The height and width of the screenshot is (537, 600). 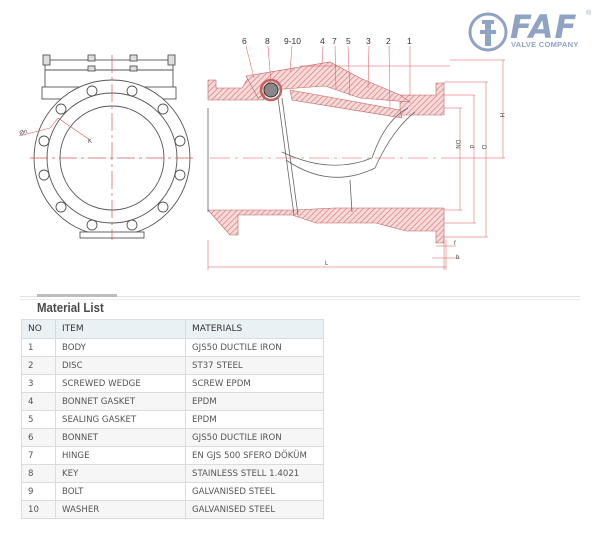 I want to click on table-row: 5 SEALING GASKET EPDM, so click(x=172, y=419).